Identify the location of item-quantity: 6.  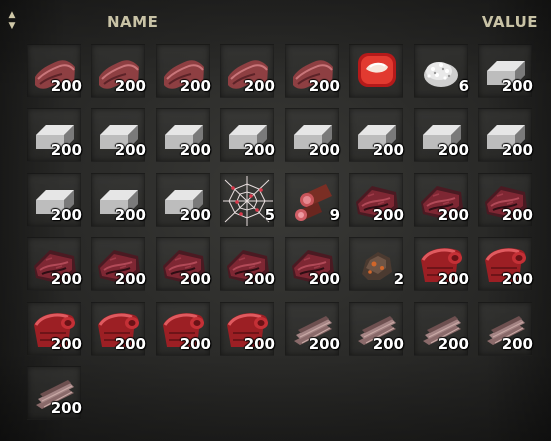
(463, 86).